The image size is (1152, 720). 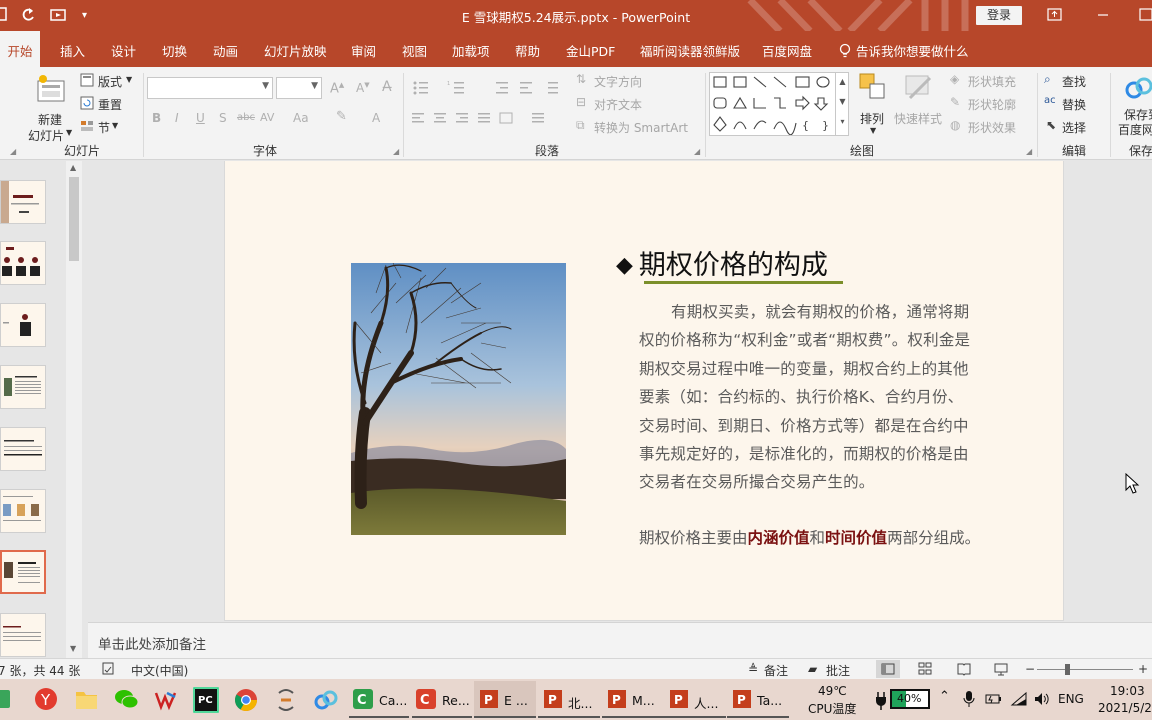 I want to click on wifi-icon, so click(x=1019, y=699).